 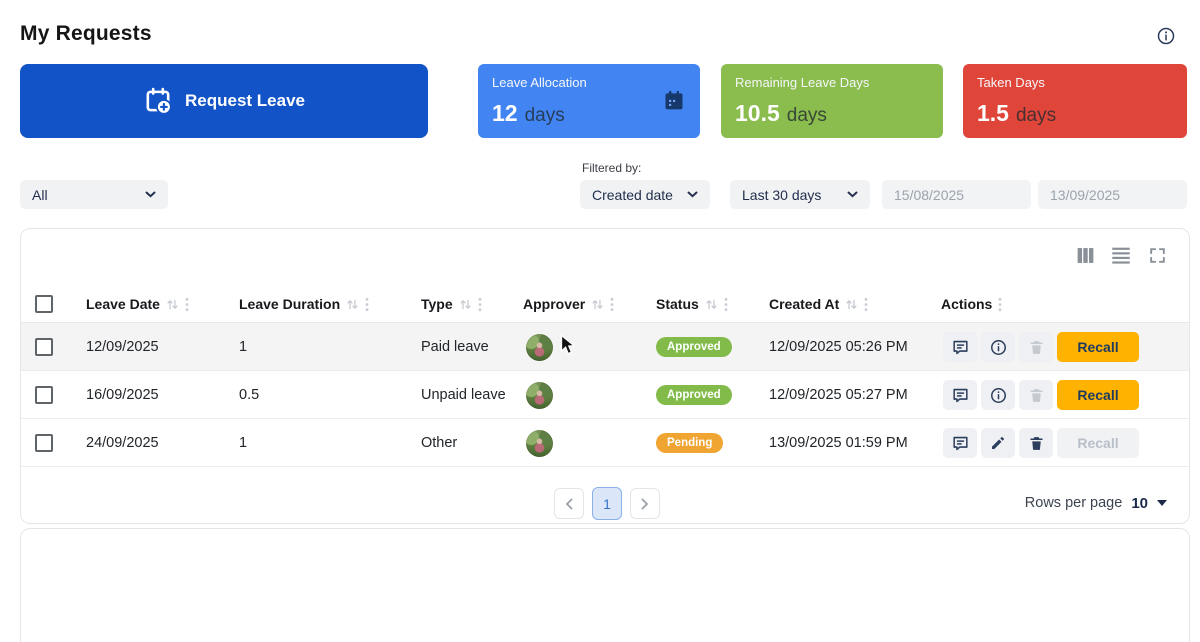 I want to click on card-label: Leave Allocation, so click(x=539, y=82).